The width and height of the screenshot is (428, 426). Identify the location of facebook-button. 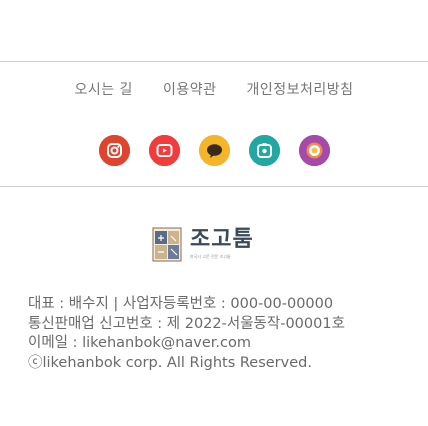
(264, 150).